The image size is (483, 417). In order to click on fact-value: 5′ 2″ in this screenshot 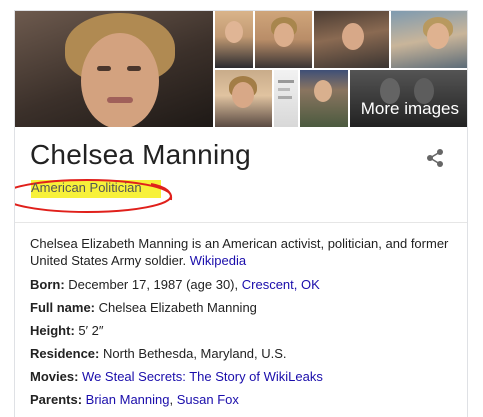, I will do `click(91, 330)`.